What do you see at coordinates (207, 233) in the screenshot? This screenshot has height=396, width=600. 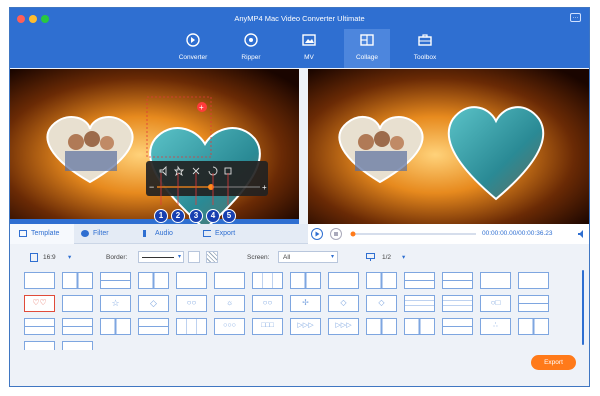 I see `export-icon` at bounding box center [207, 233].